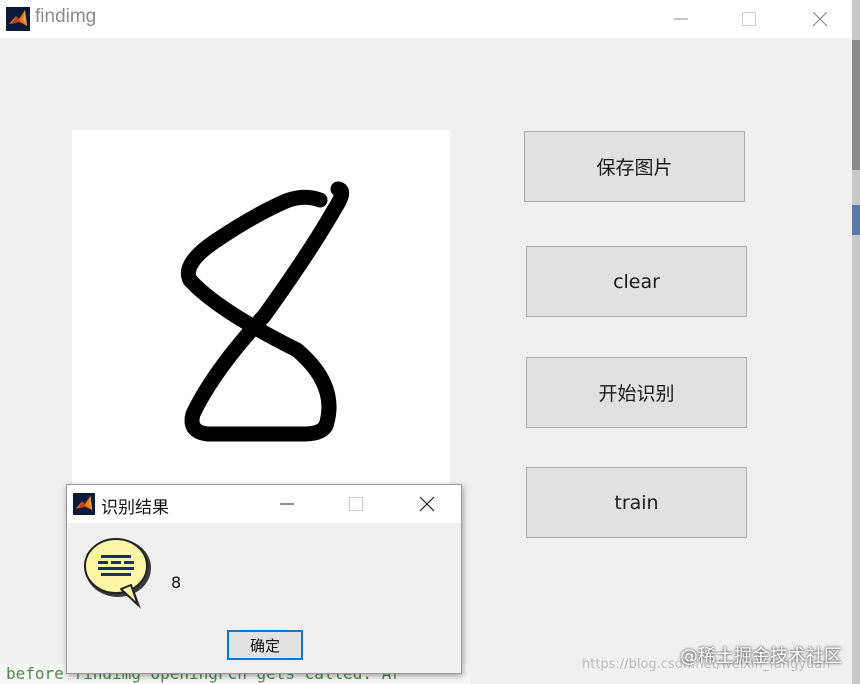 Image resolution: width=860 pixels, height=684 pixels. Describe the element at coordinates (634, 166) in the screenshot. I see `save-image-button: 保存图片` at that location.